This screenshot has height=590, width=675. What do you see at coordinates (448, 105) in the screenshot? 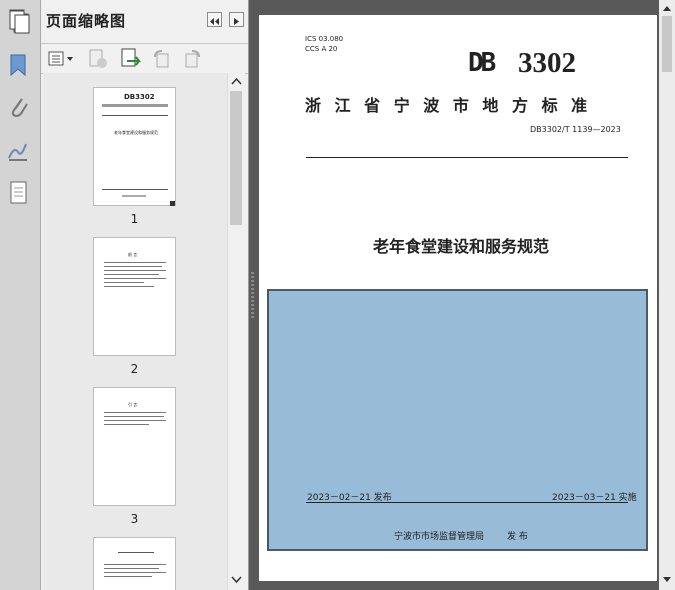
I see `standard-category: 浙 江 省 宁 波 市 地 方 标 准` at bounding box center [448, 105].